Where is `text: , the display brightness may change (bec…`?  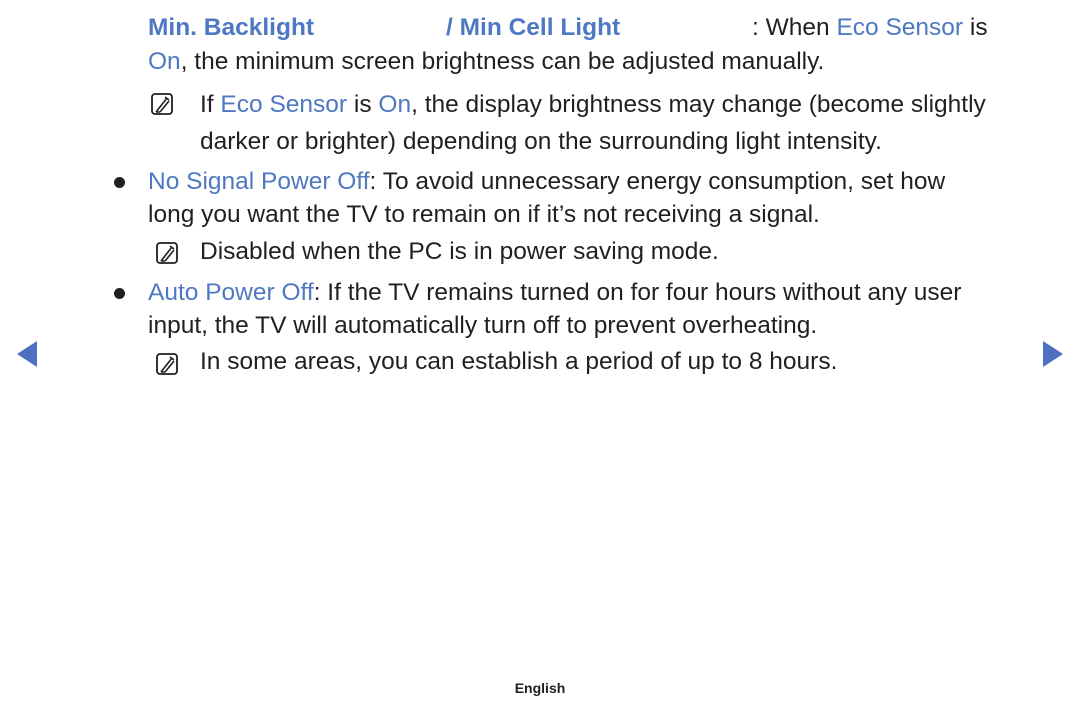 text: , the display brightness may change (bec… is located at coordinates (698, 104).